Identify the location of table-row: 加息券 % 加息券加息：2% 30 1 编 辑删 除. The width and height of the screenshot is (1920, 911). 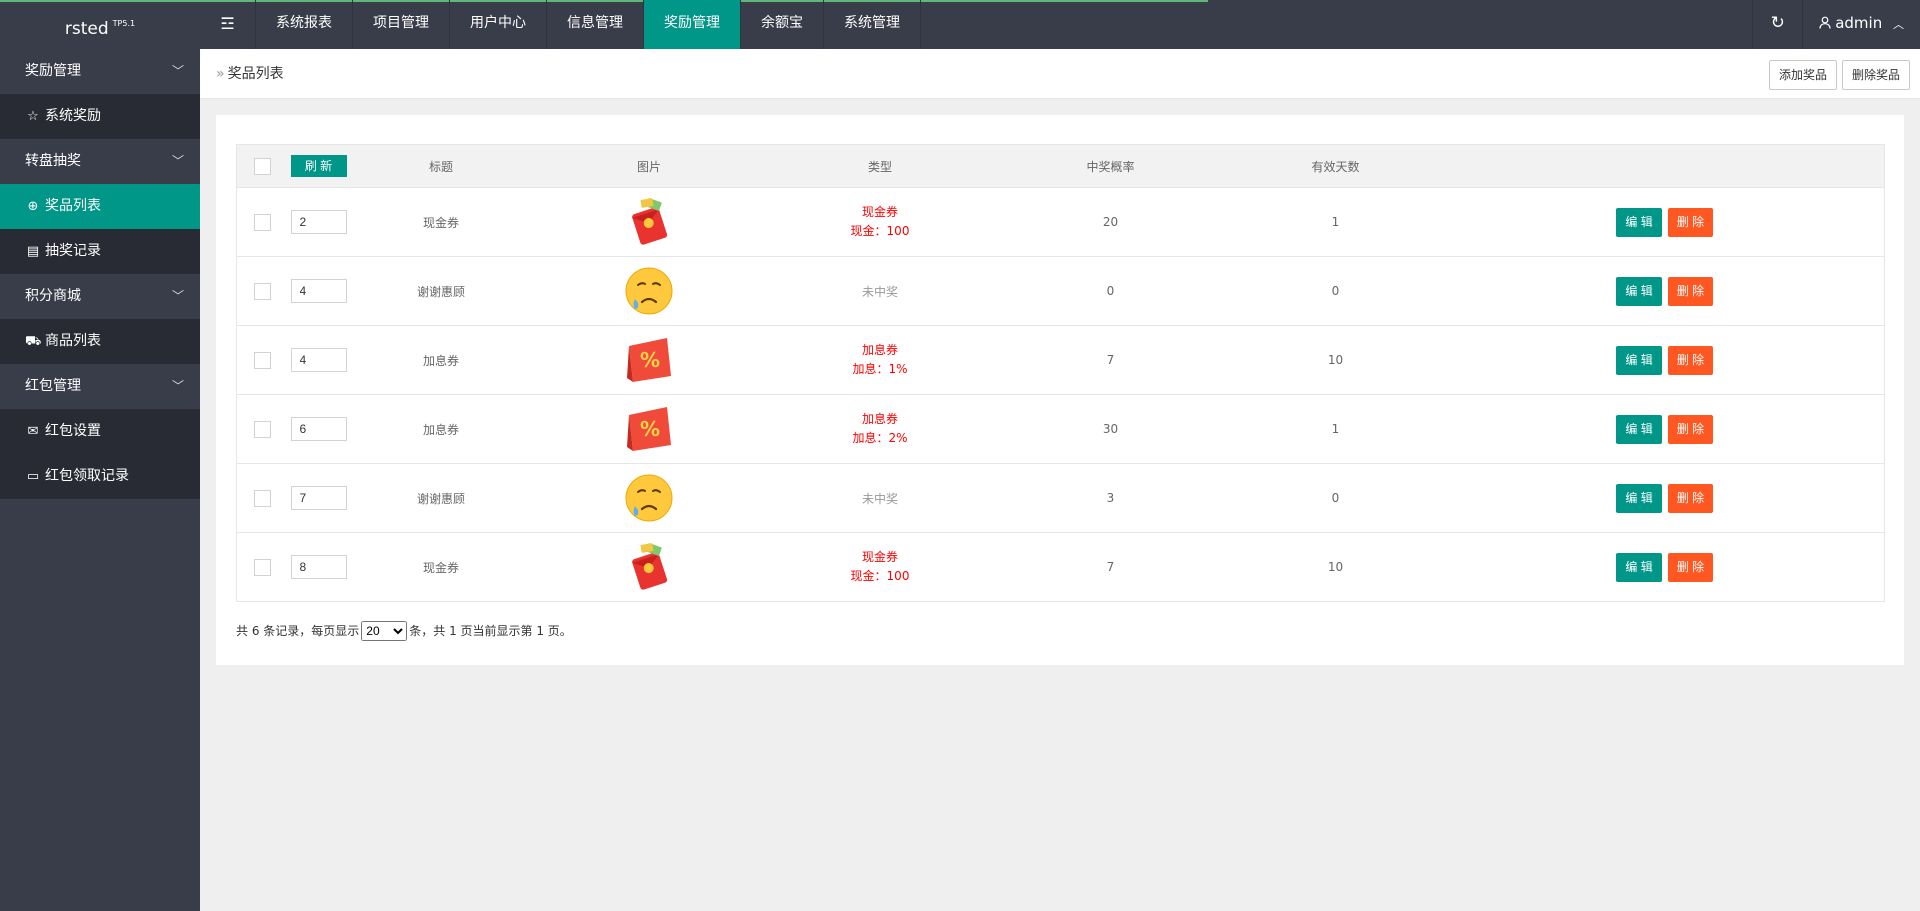
(1060, 429).